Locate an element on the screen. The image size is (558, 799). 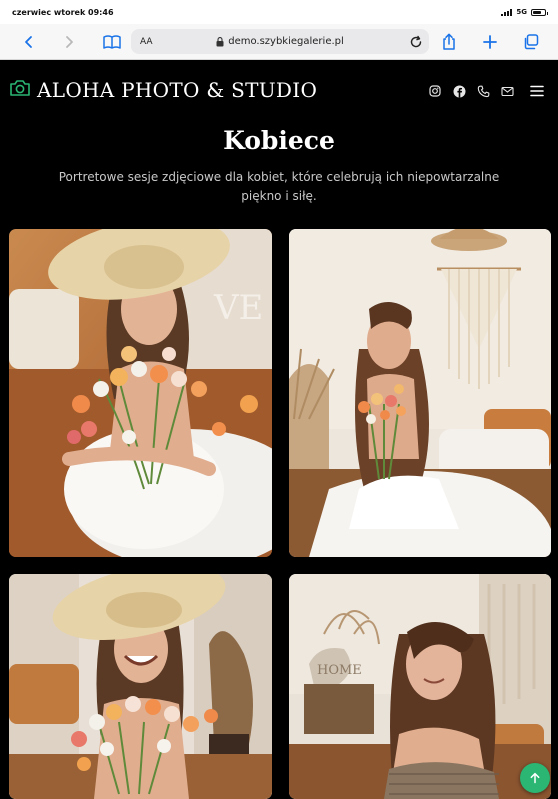
scroll-to-top-button is located at coordinates (535, 778).